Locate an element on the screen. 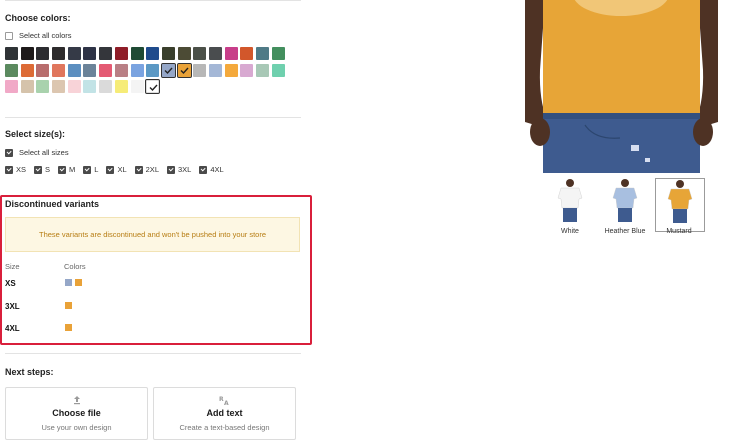  size-option: 4XL is located at coordinates (211, 169).